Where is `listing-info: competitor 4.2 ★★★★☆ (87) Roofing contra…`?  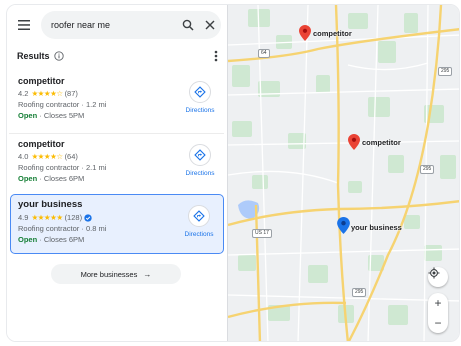 listing-info: competitor 4.2 ★★★★☆ (87) Roofing contra… is located at coordinates (93, 98).